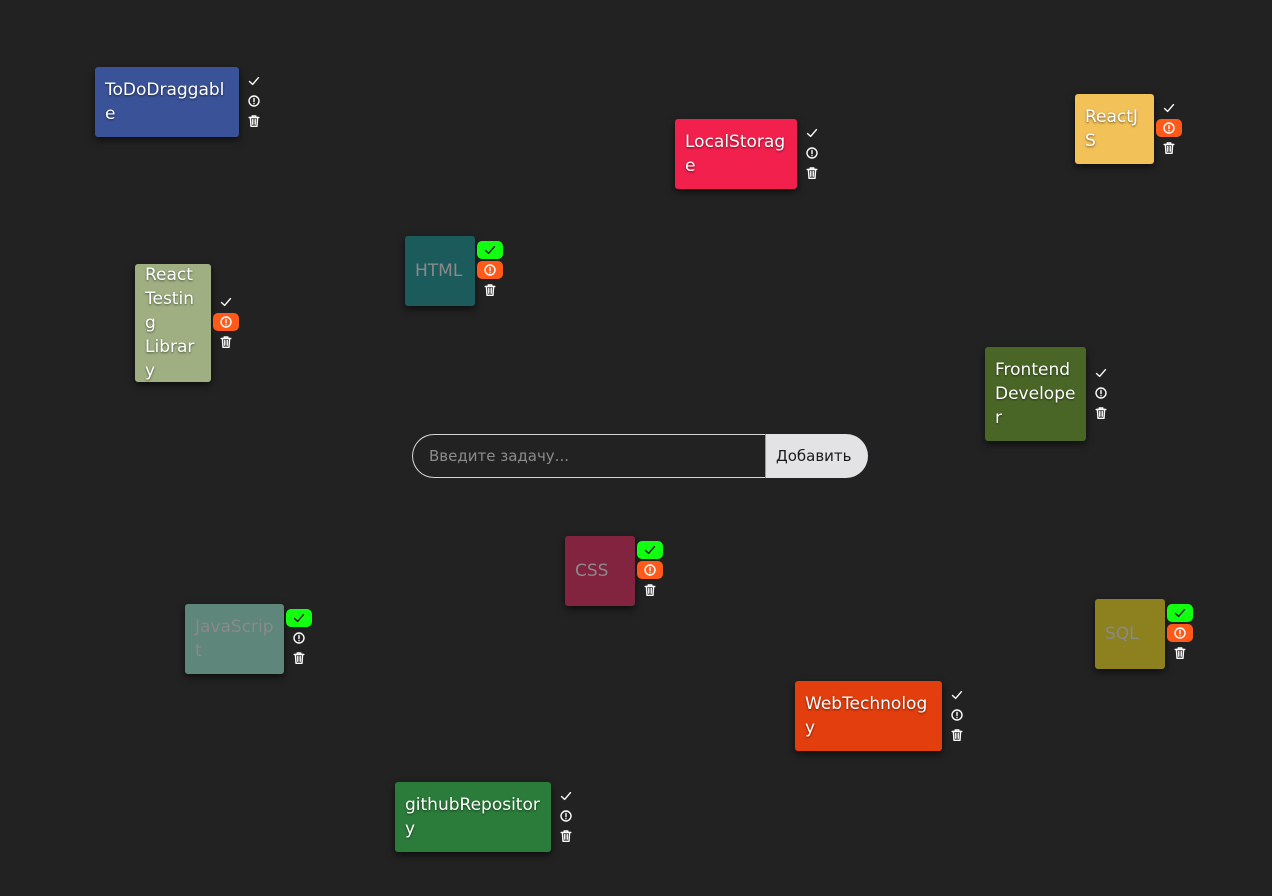 This screenshot has width=1272, height=896. I want to click on task-note: ReactJS, so click(1128, 129).